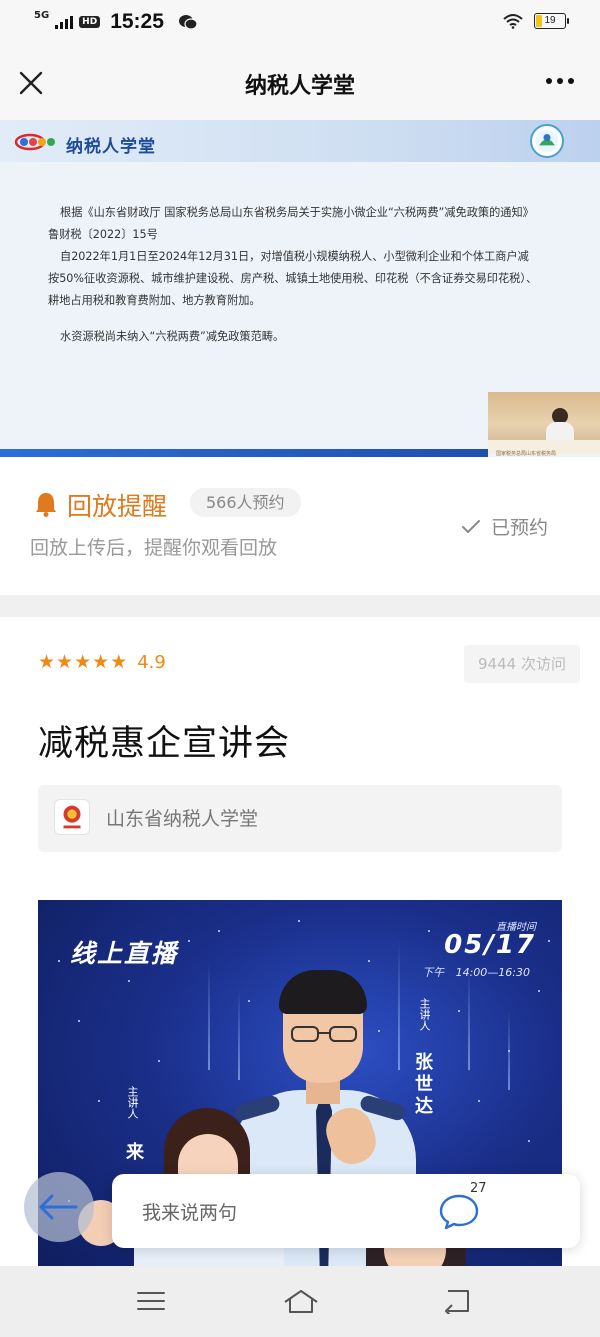  I want to click on more-icon, so click(560, 81).